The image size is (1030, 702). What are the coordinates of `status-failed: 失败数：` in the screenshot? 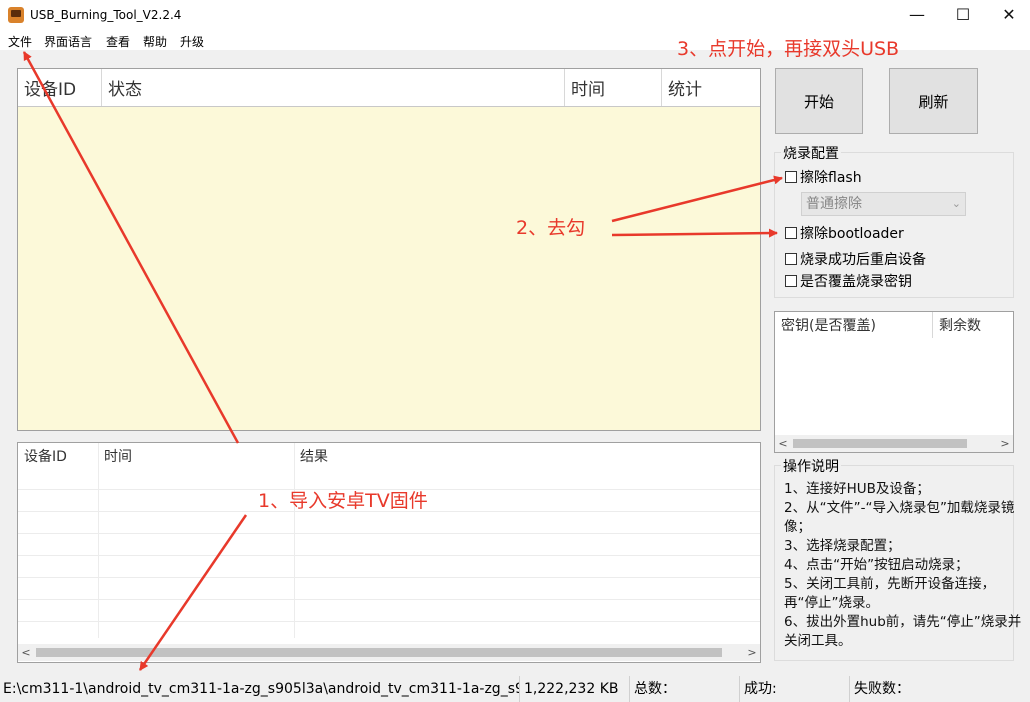 It's located at (882, 689).